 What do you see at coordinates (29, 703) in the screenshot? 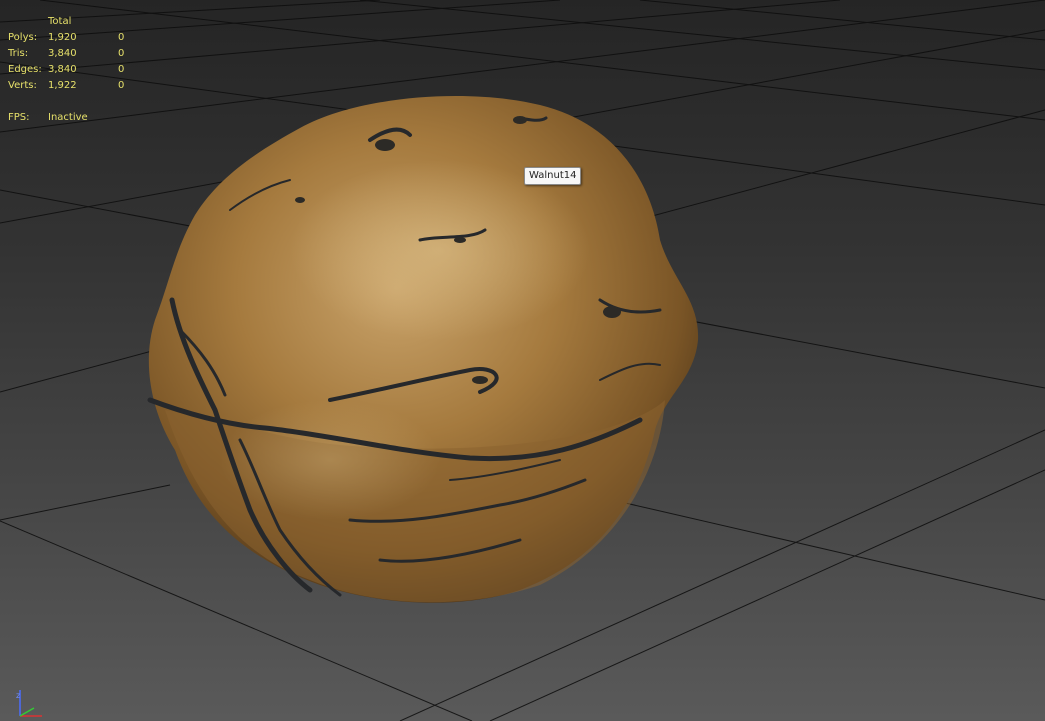
I see `axis-tripod-icon: z` at bounding box center [29, 703].